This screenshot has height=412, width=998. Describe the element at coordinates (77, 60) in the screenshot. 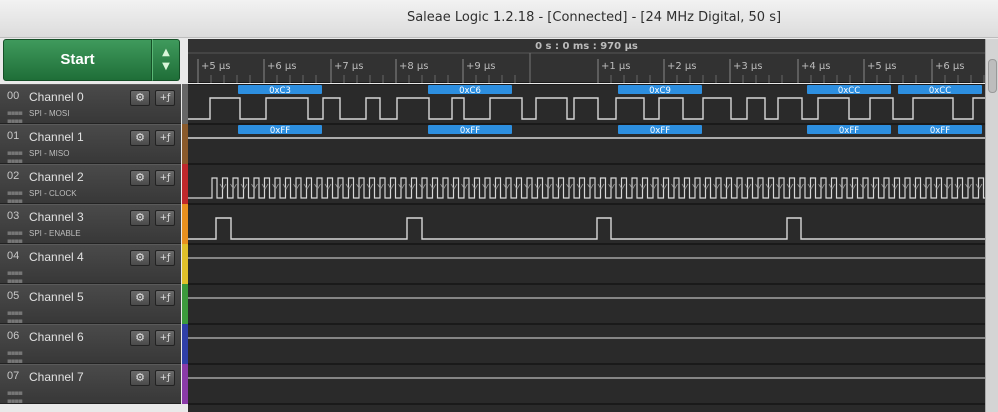

I see `start-button: Start` at that location.